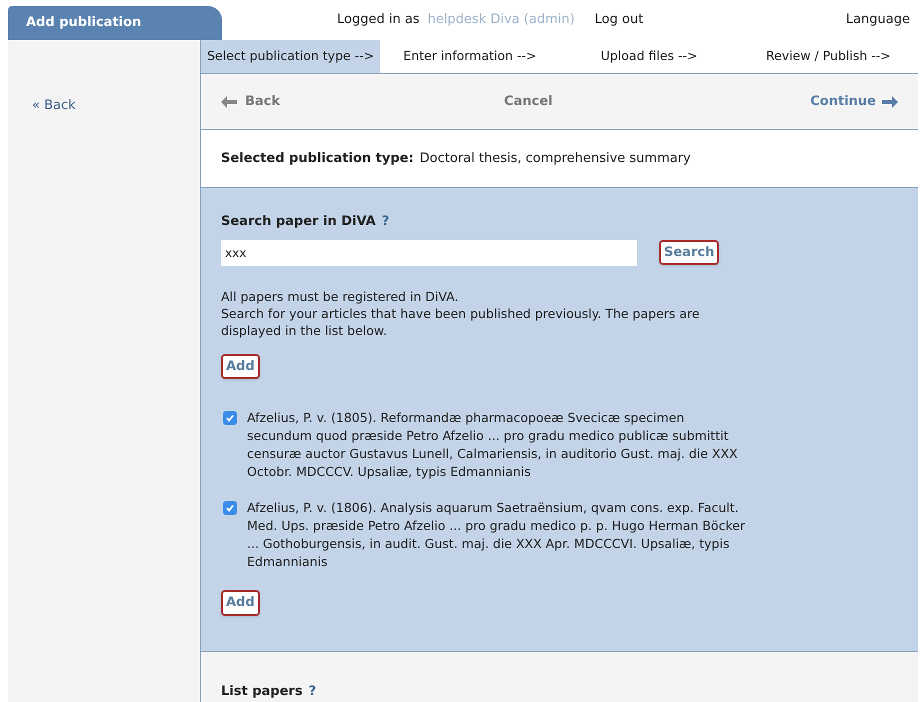  Describe the element at coordinates (54, 105) in the screenshot. I see `back-link: « Back` at that location.